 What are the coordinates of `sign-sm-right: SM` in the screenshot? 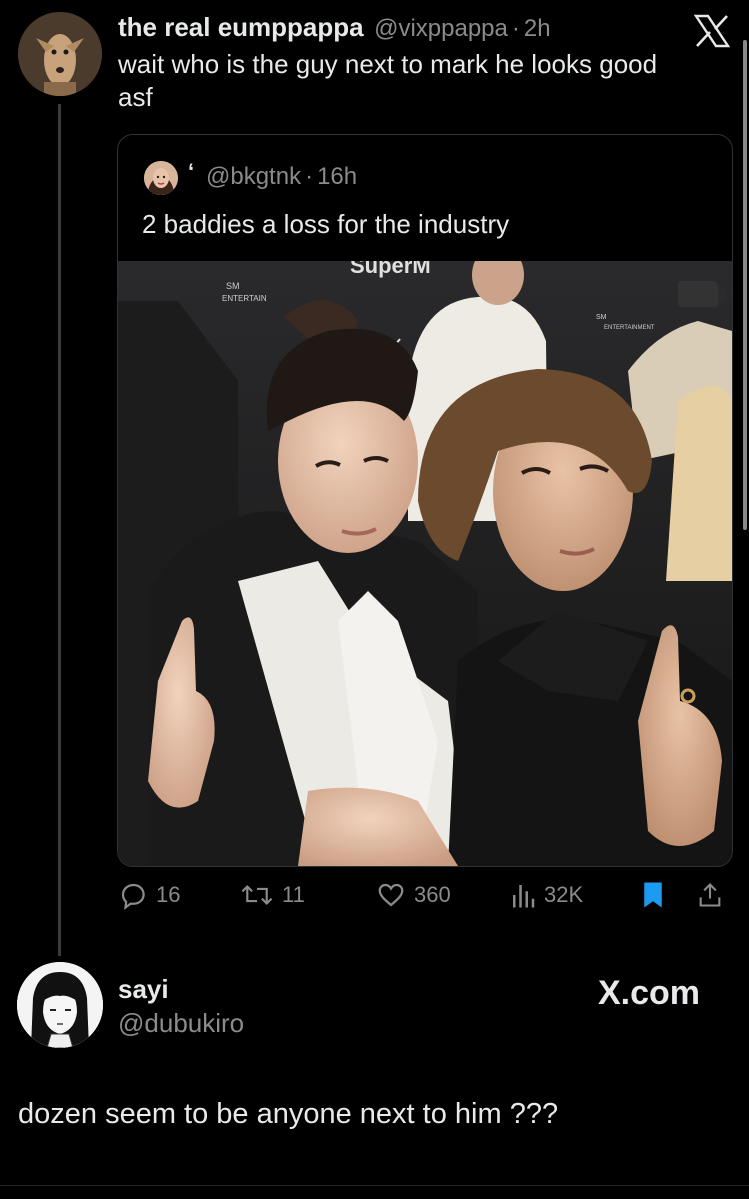 It's located at (601, 317).